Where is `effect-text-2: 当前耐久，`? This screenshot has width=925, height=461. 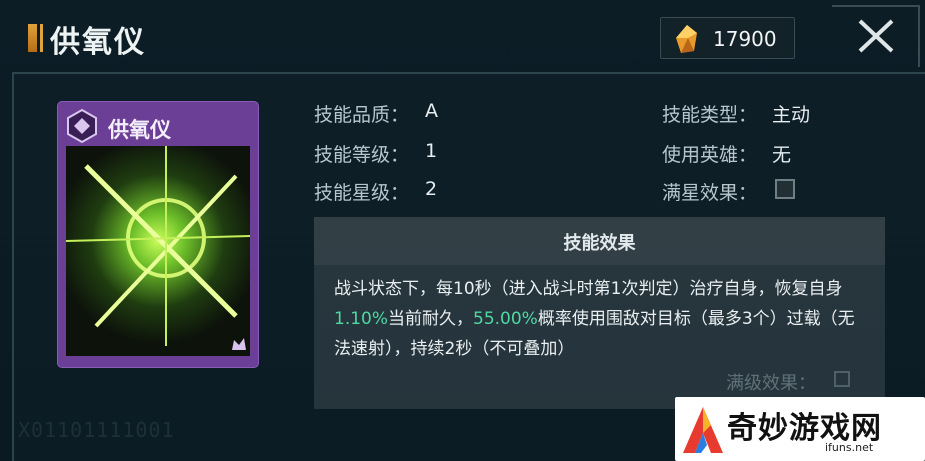
effect-text-2: 当前耐久， is located at coordinates (431, 319).